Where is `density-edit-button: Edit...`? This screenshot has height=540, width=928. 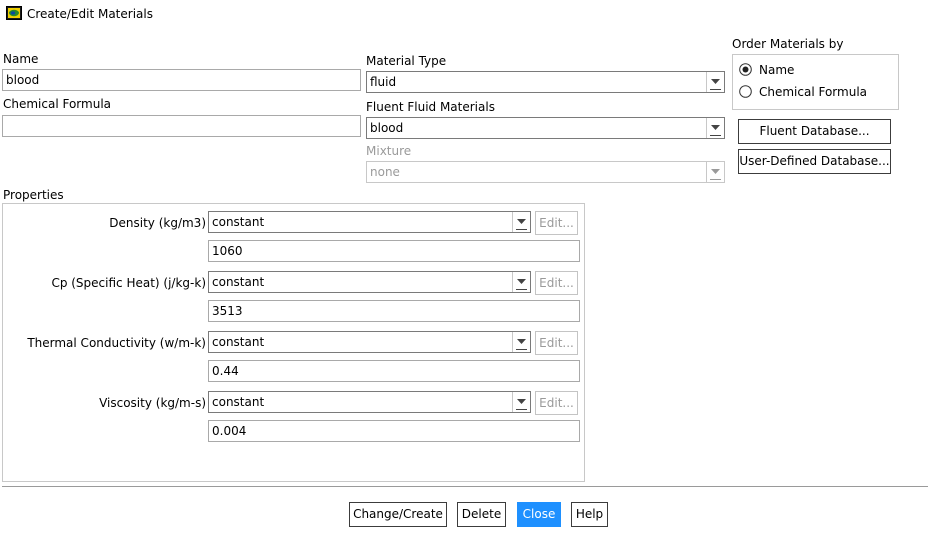
density-edit-button: Edit... is located at coordinates (556, 223).